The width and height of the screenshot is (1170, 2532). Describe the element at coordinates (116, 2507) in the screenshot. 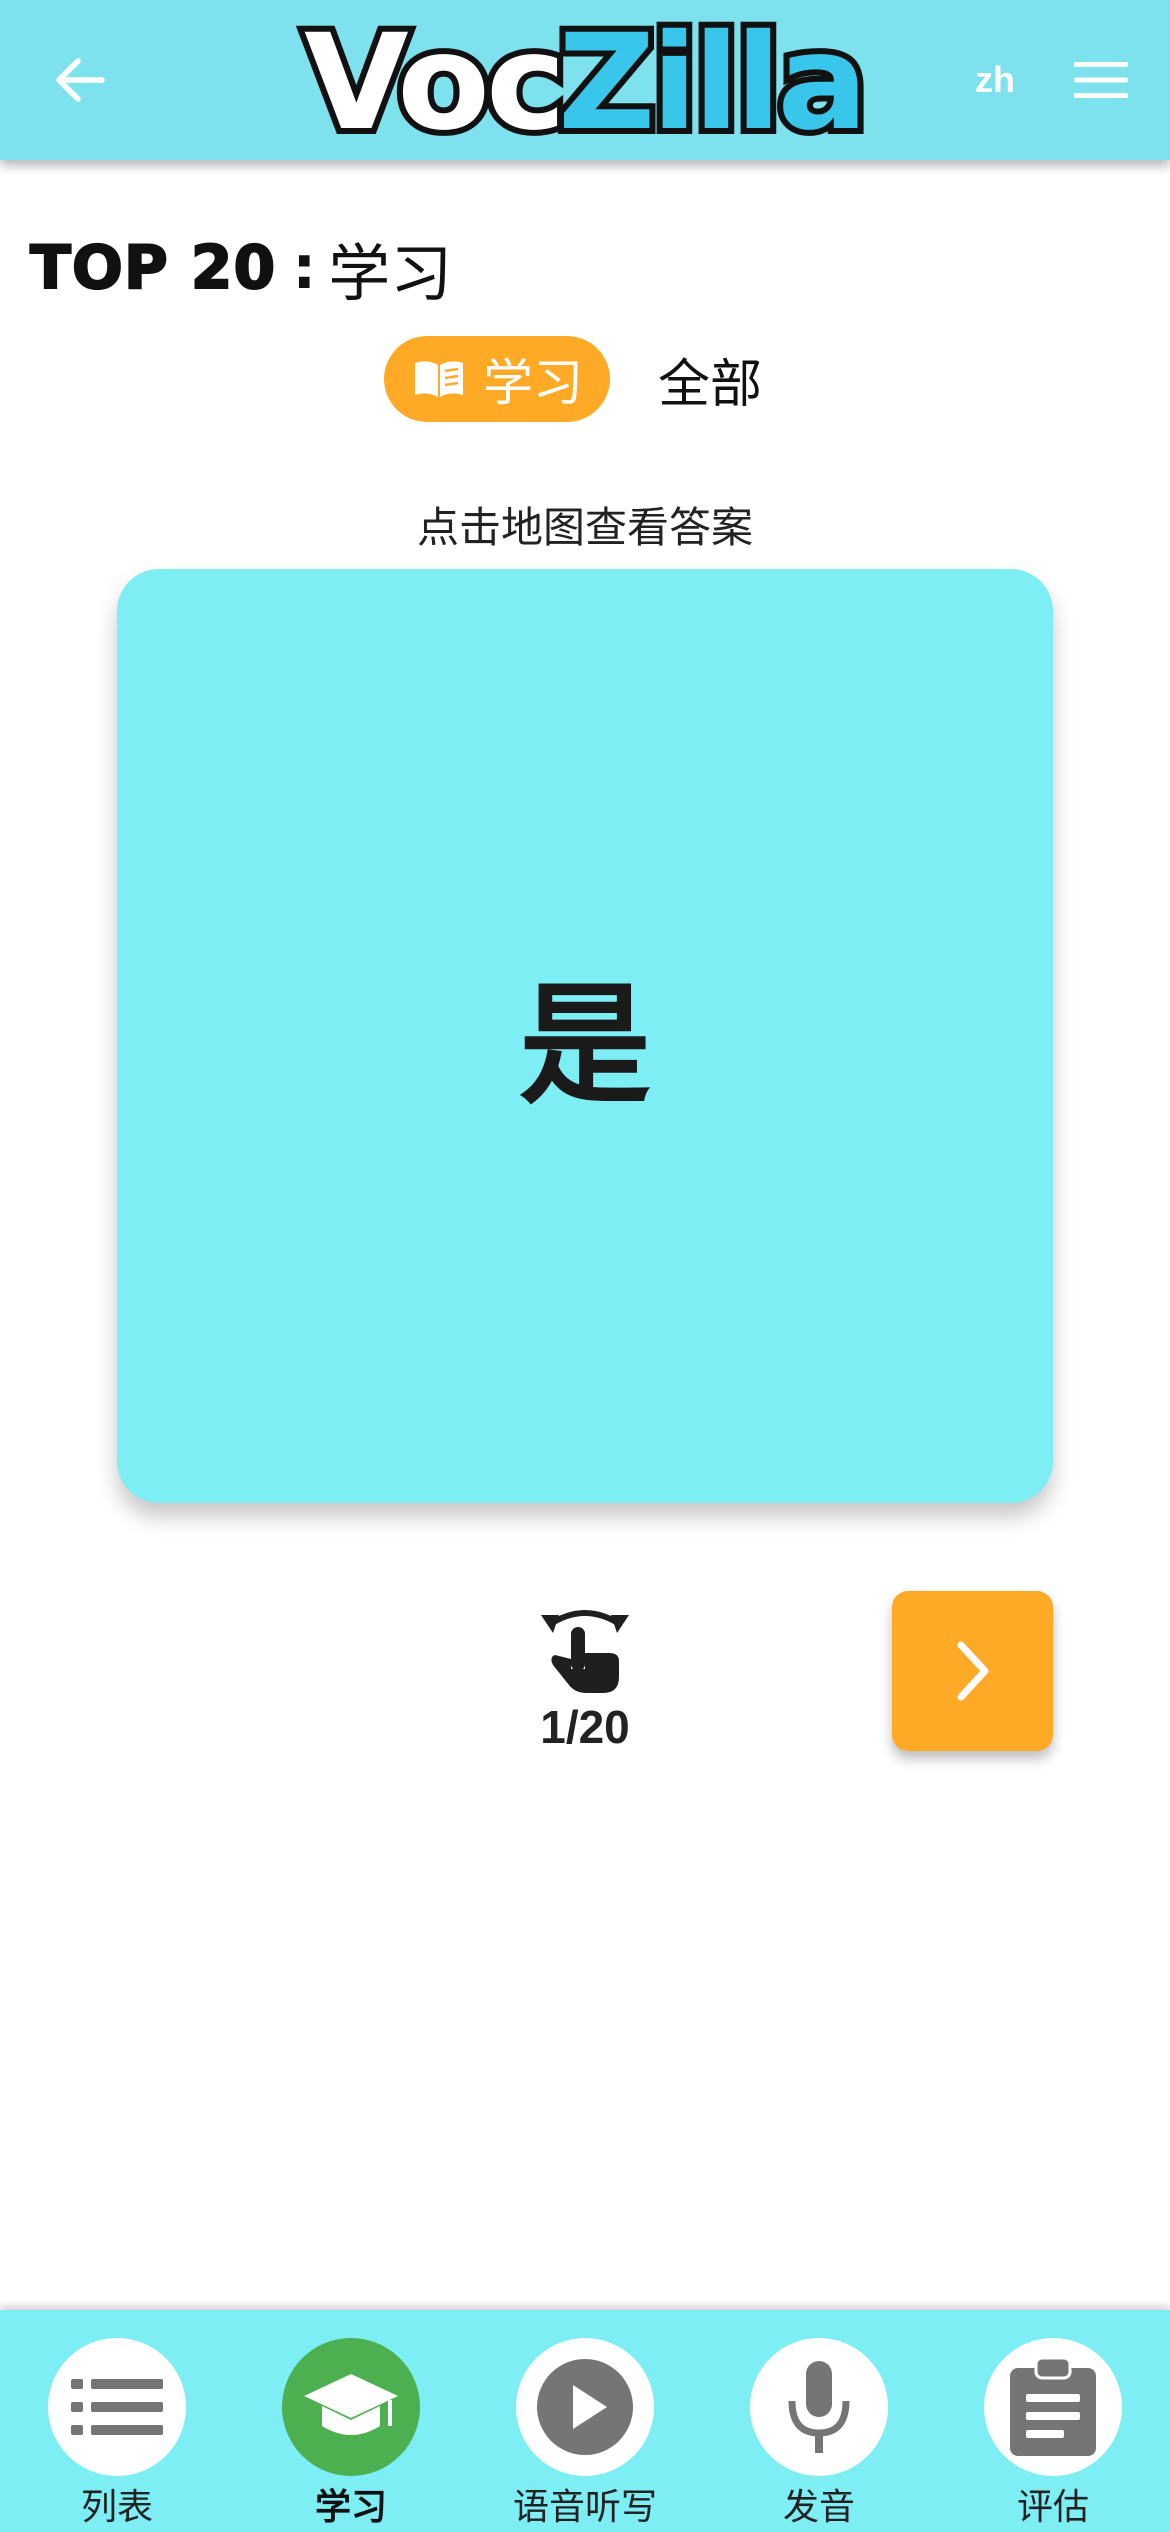

I see `nav-label-list: 列表` at that location.